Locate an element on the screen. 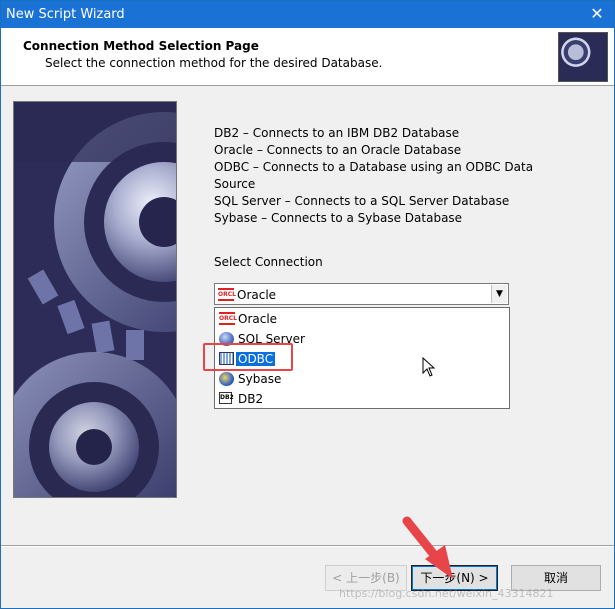 The height and width of the screenshot is (609, 615). odbc-annotation-box is located at coordinates (248, 357).